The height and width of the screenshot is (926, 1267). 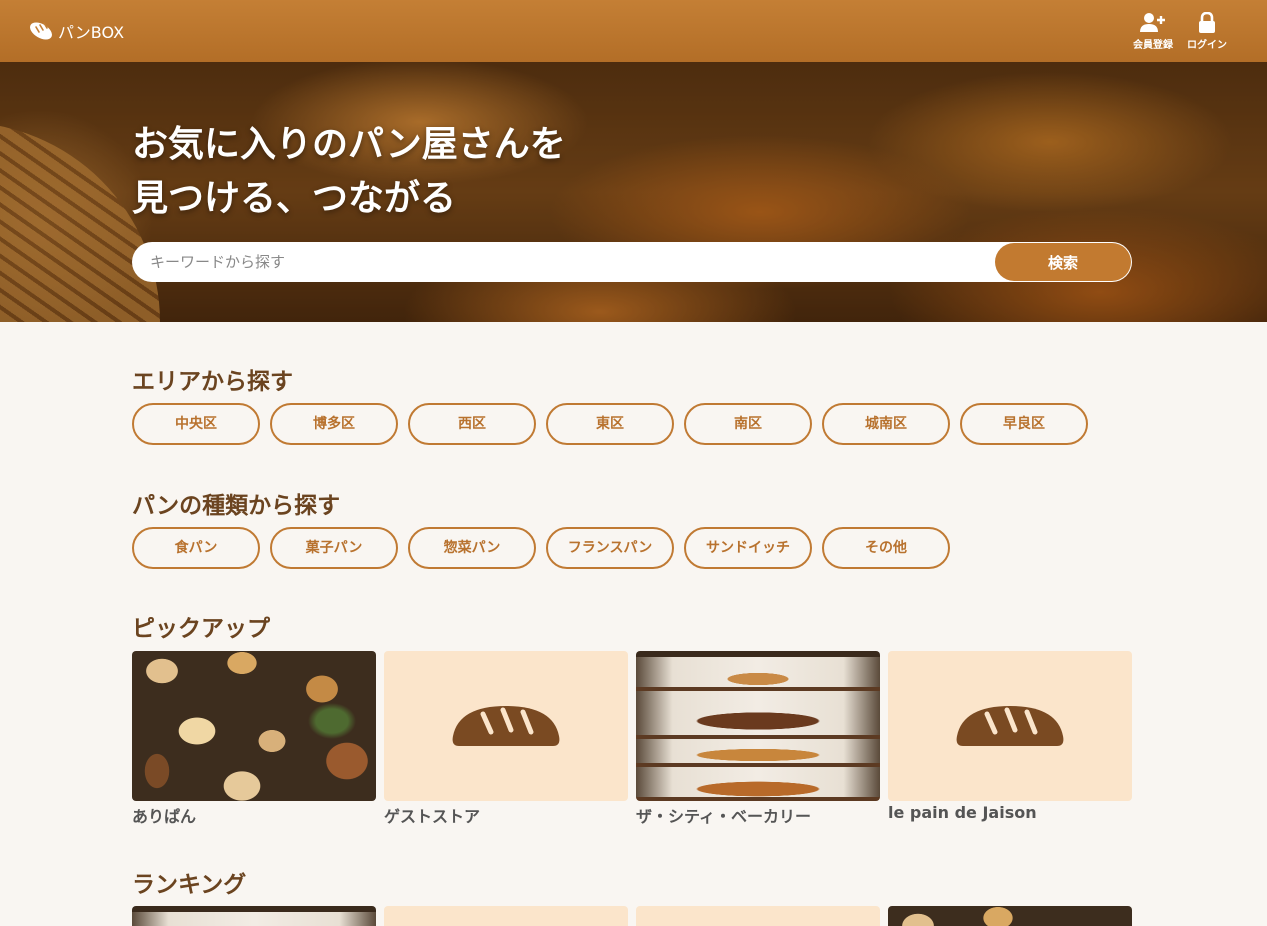 What do you see at coordinates (212, 382) in the screenshot?
I see `area-section-title: エリアから探す` at bounding box center [212, 382].